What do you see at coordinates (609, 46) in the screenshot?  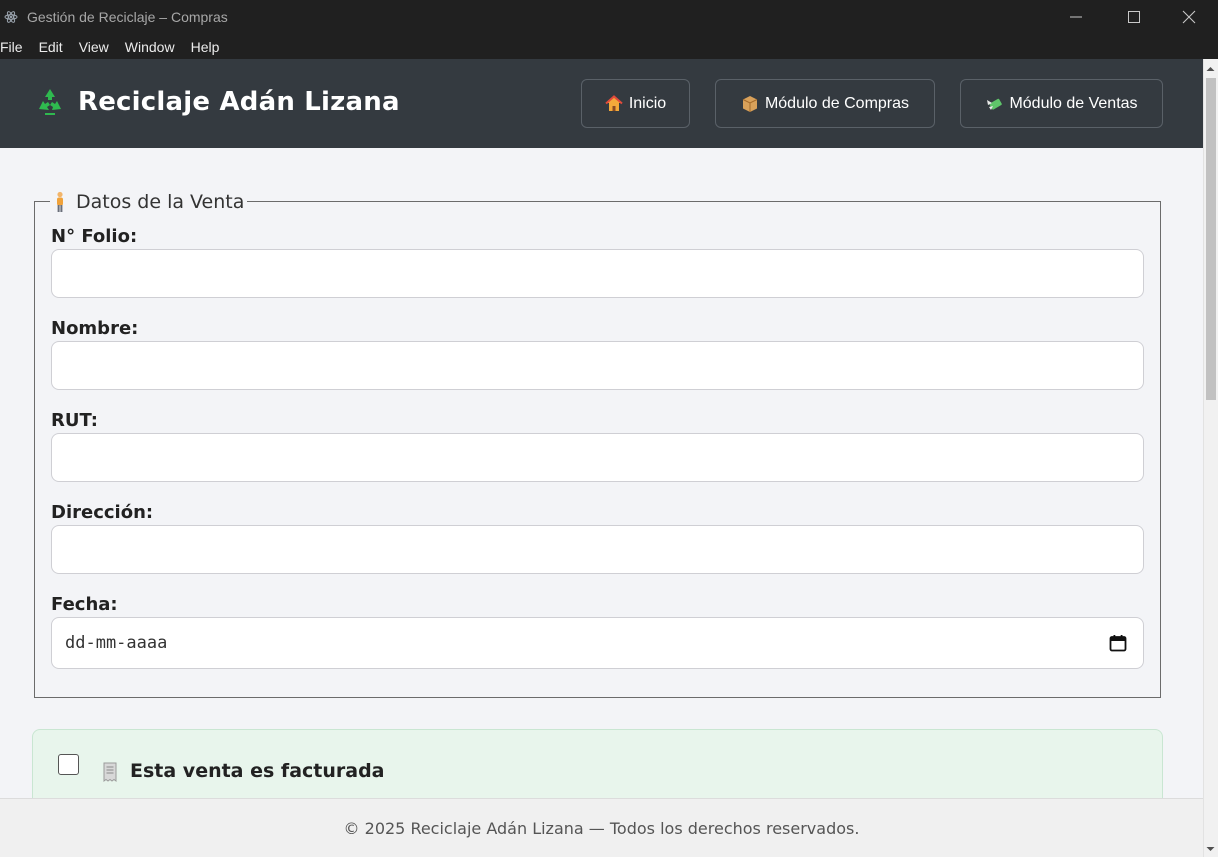 I see `menu-bar: File Edit View Window Help` at bounding box center [609, 46].